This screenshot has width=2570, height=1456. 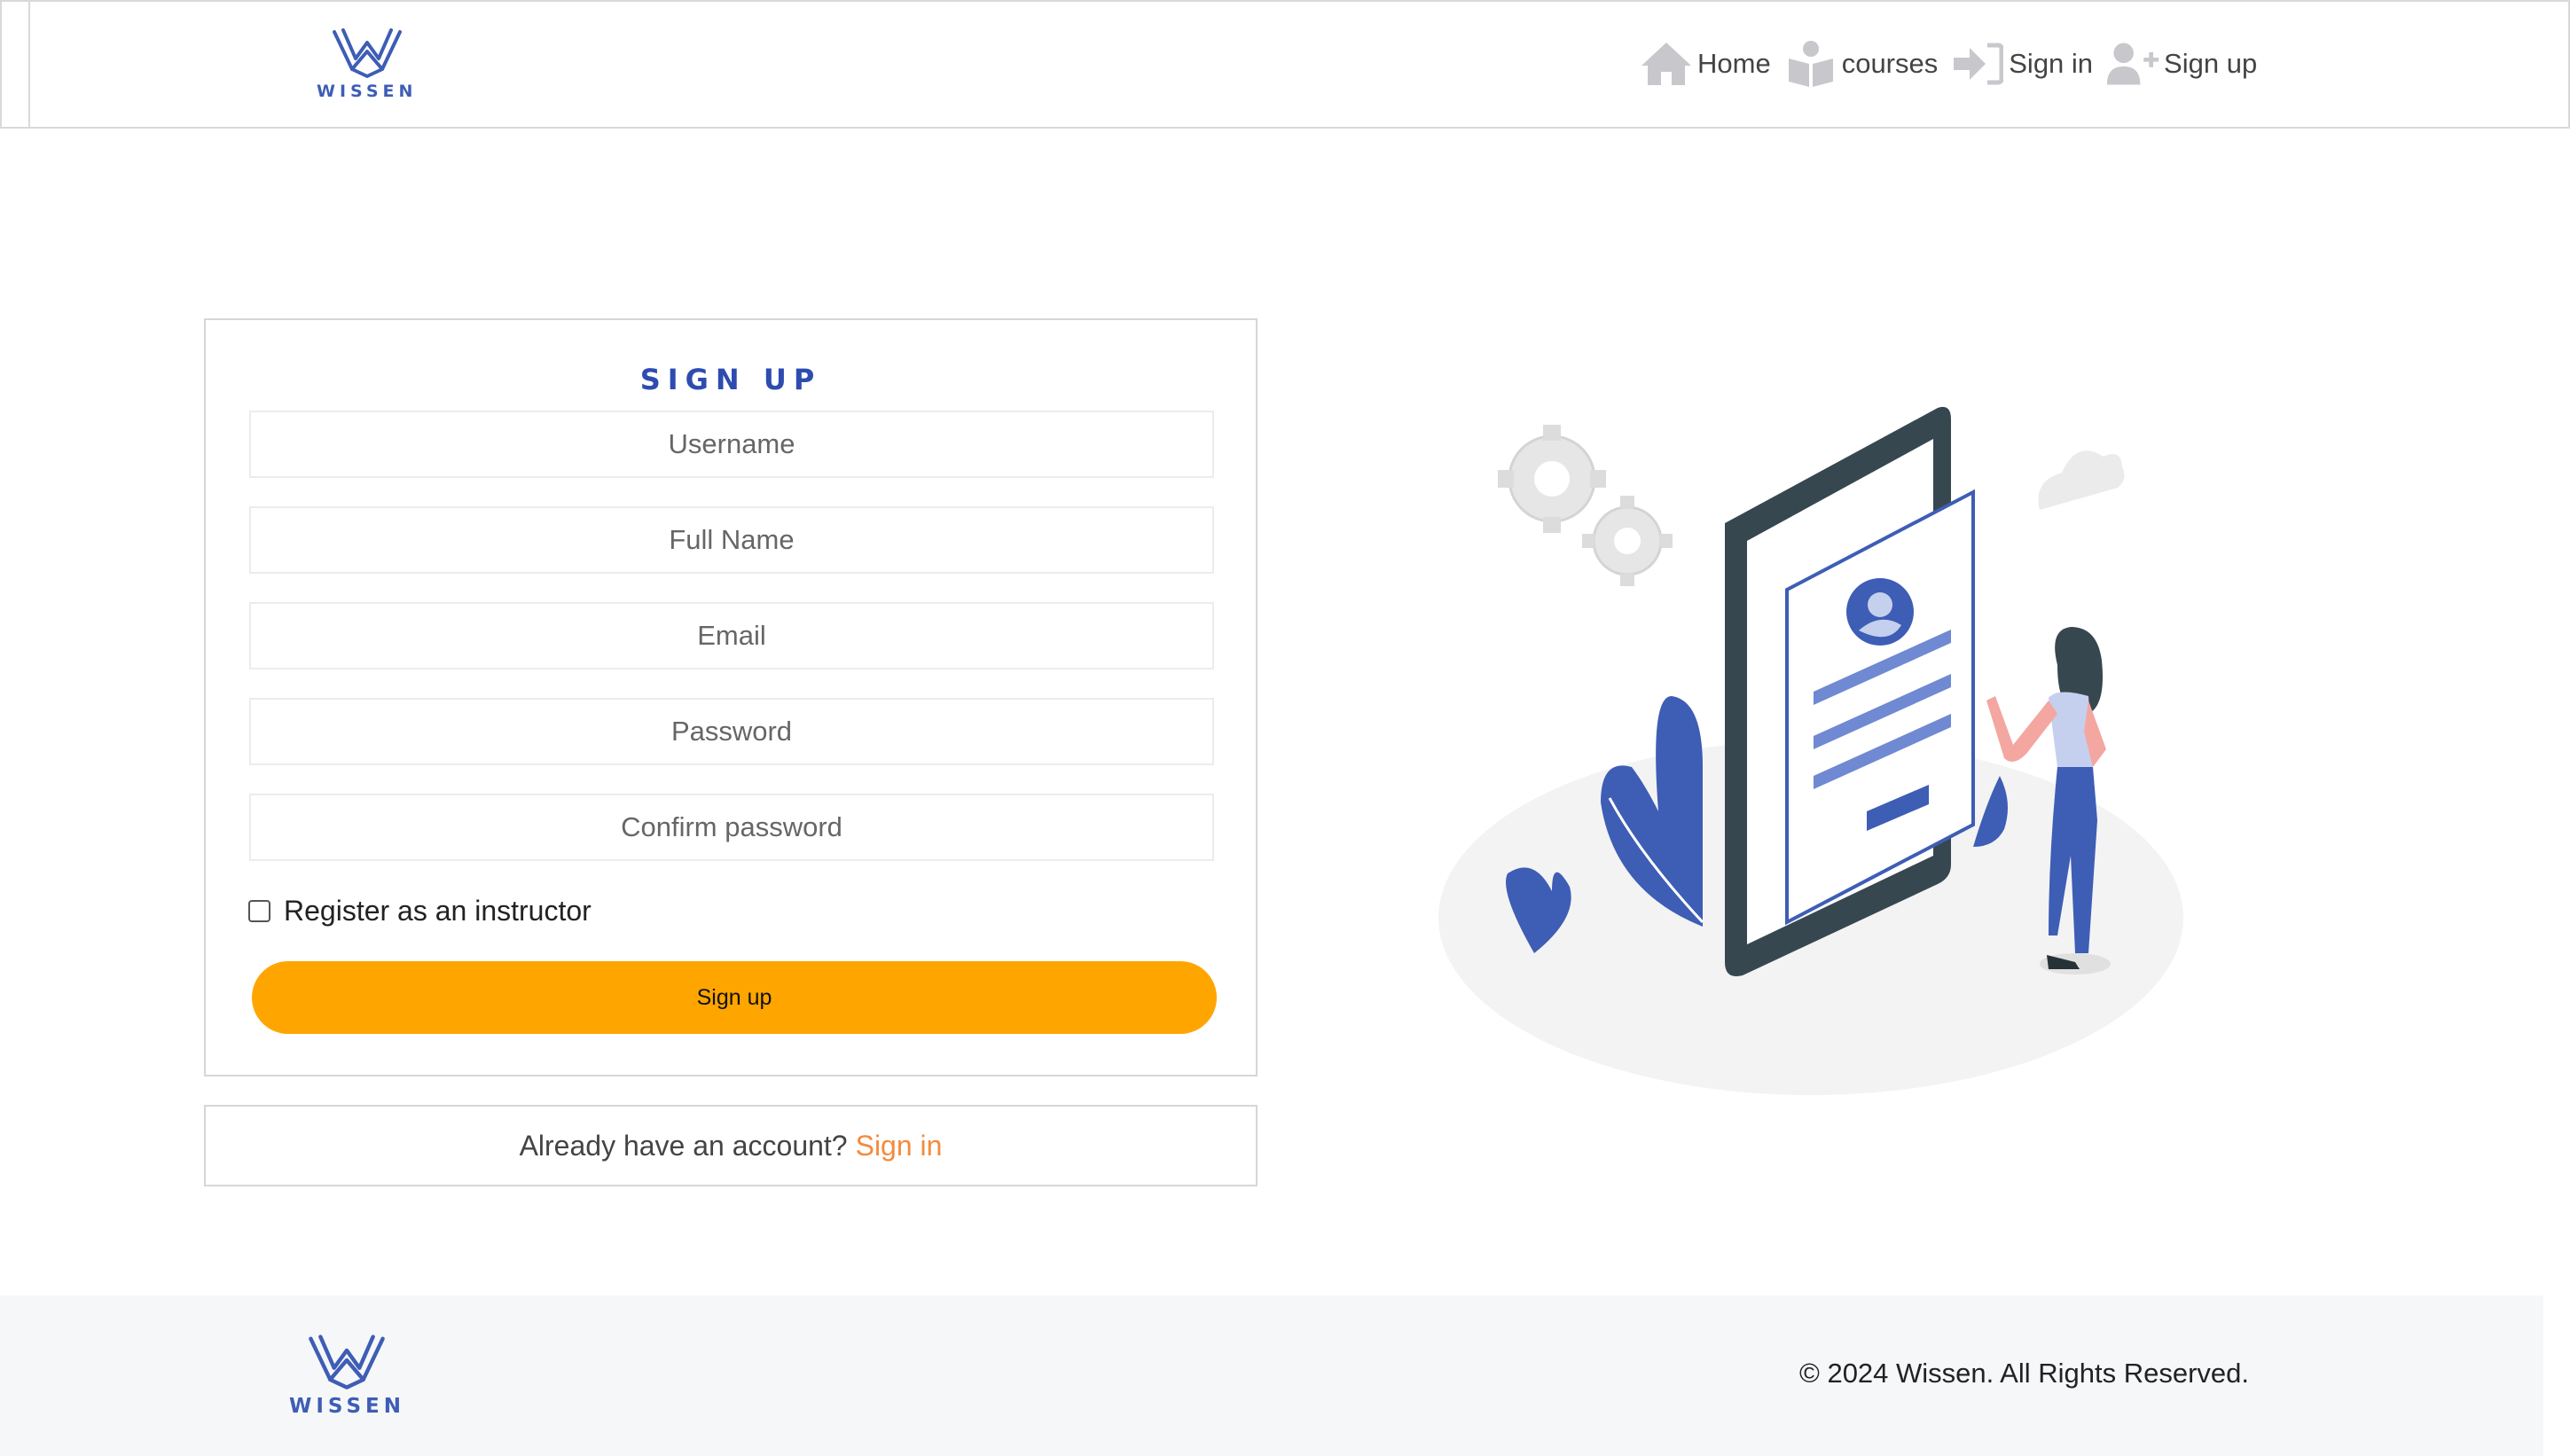 I want to click on instructor-checkbox, so click(x=259, y=911).